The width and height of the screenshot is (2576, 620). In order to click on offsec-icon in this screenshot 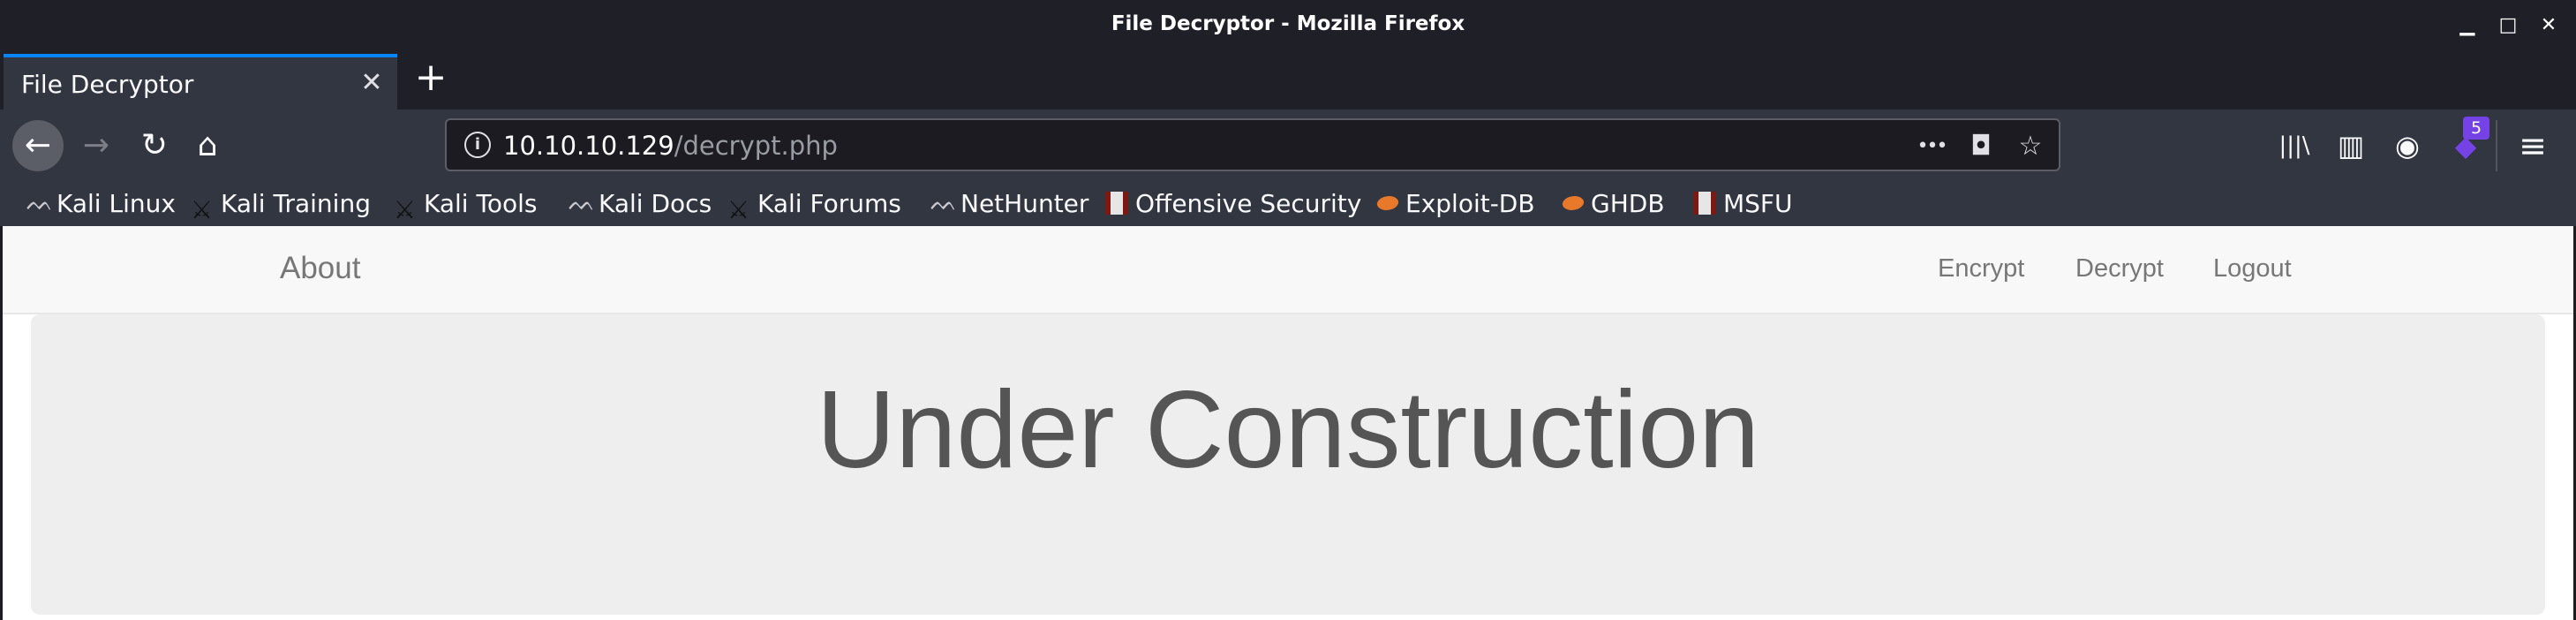, I will do `click(1117, 204)`.